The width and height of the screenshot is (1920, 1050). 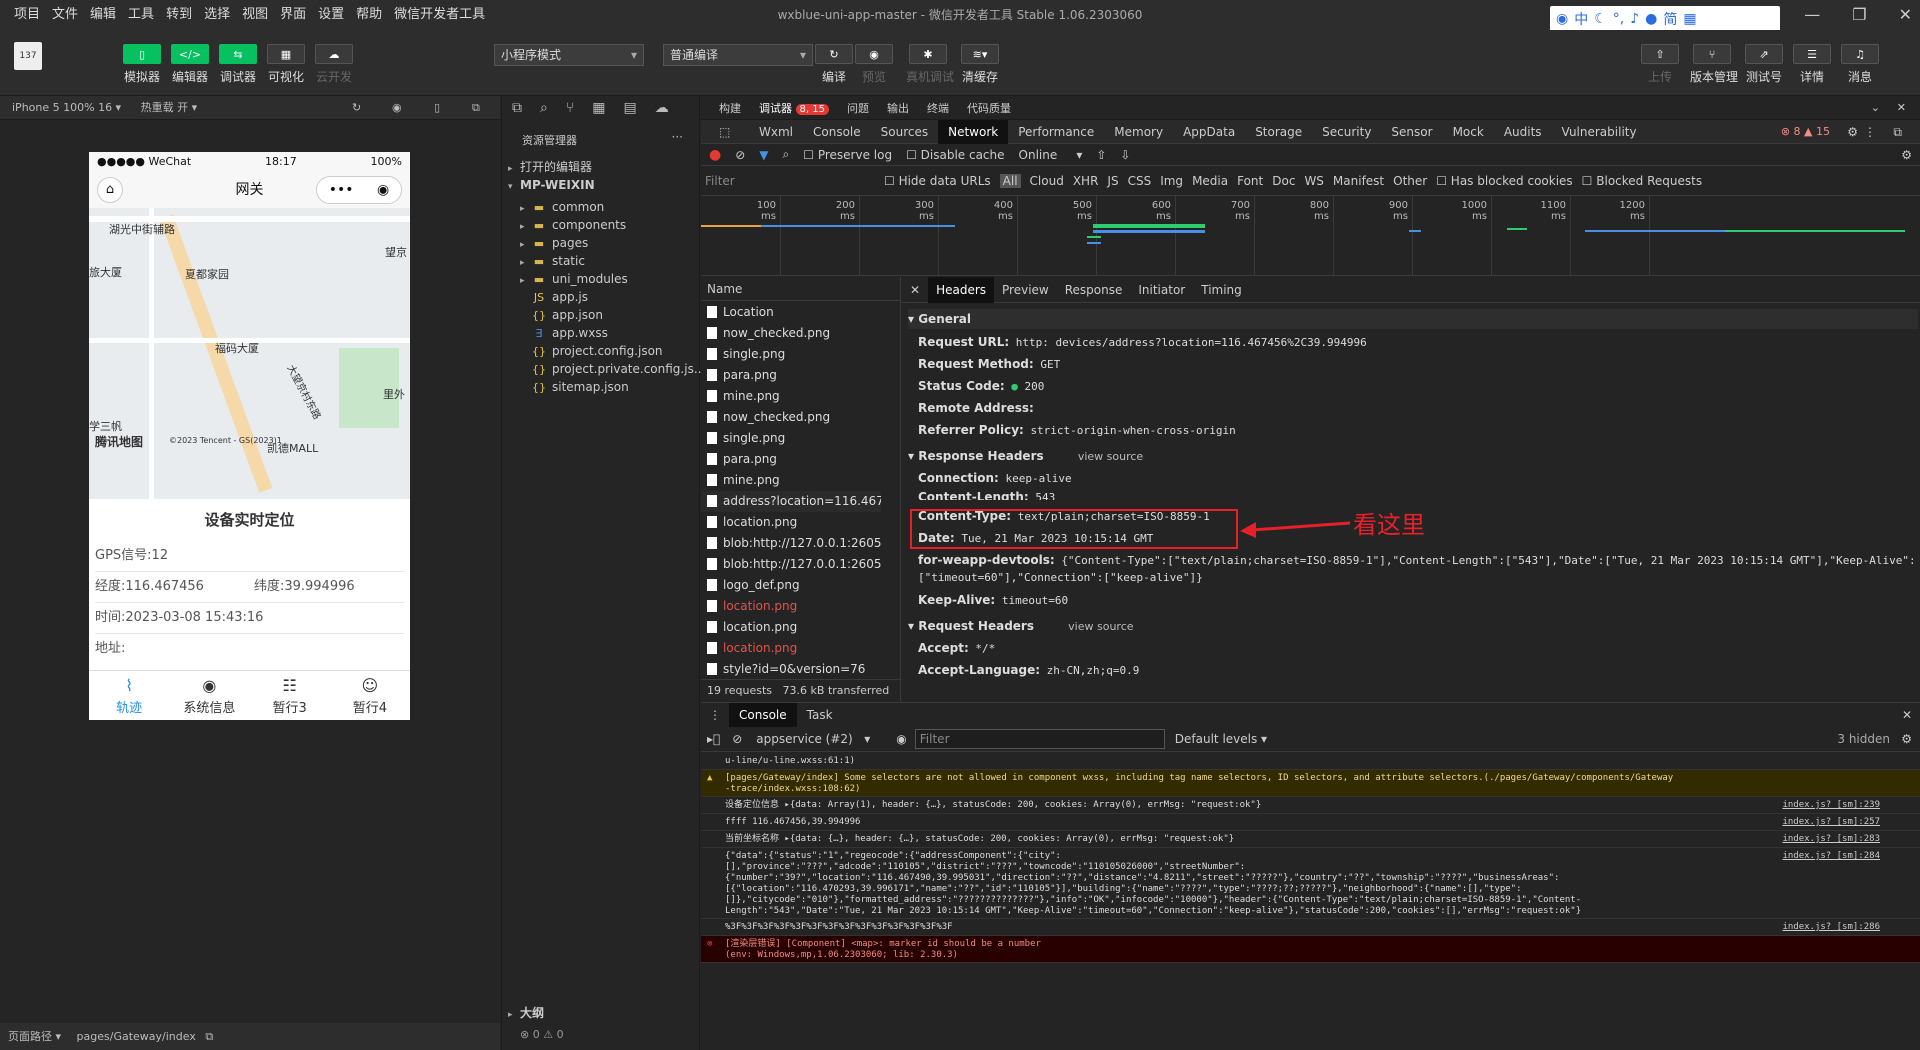 What do you see at coordinates (356, 108) in the screenshot?
I see `rotate-icon: ↻` at bounding box center [356, 108].